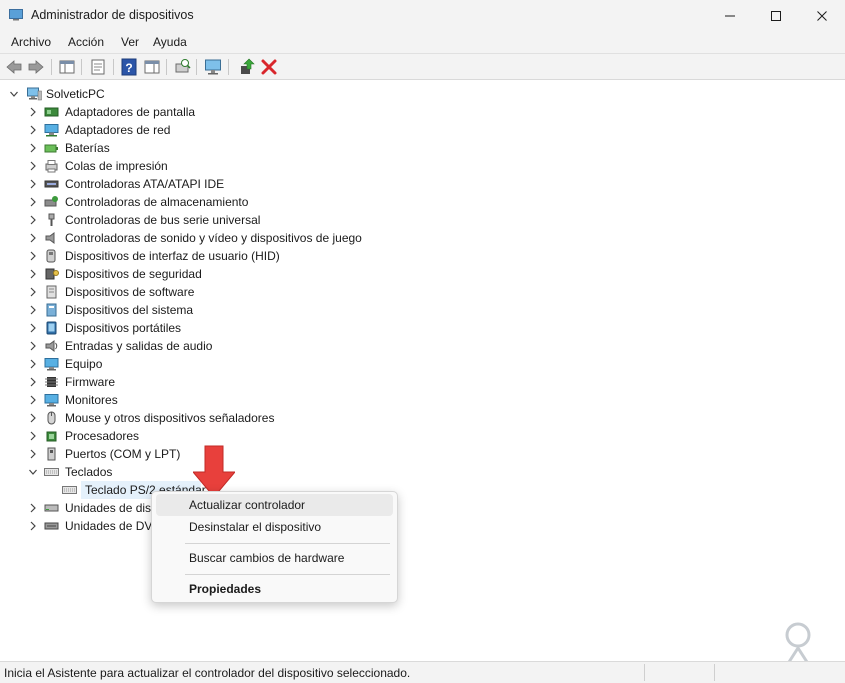 The image size is (845, 683). I want to click on tree-category-row: Monitores, so click(200, 400).